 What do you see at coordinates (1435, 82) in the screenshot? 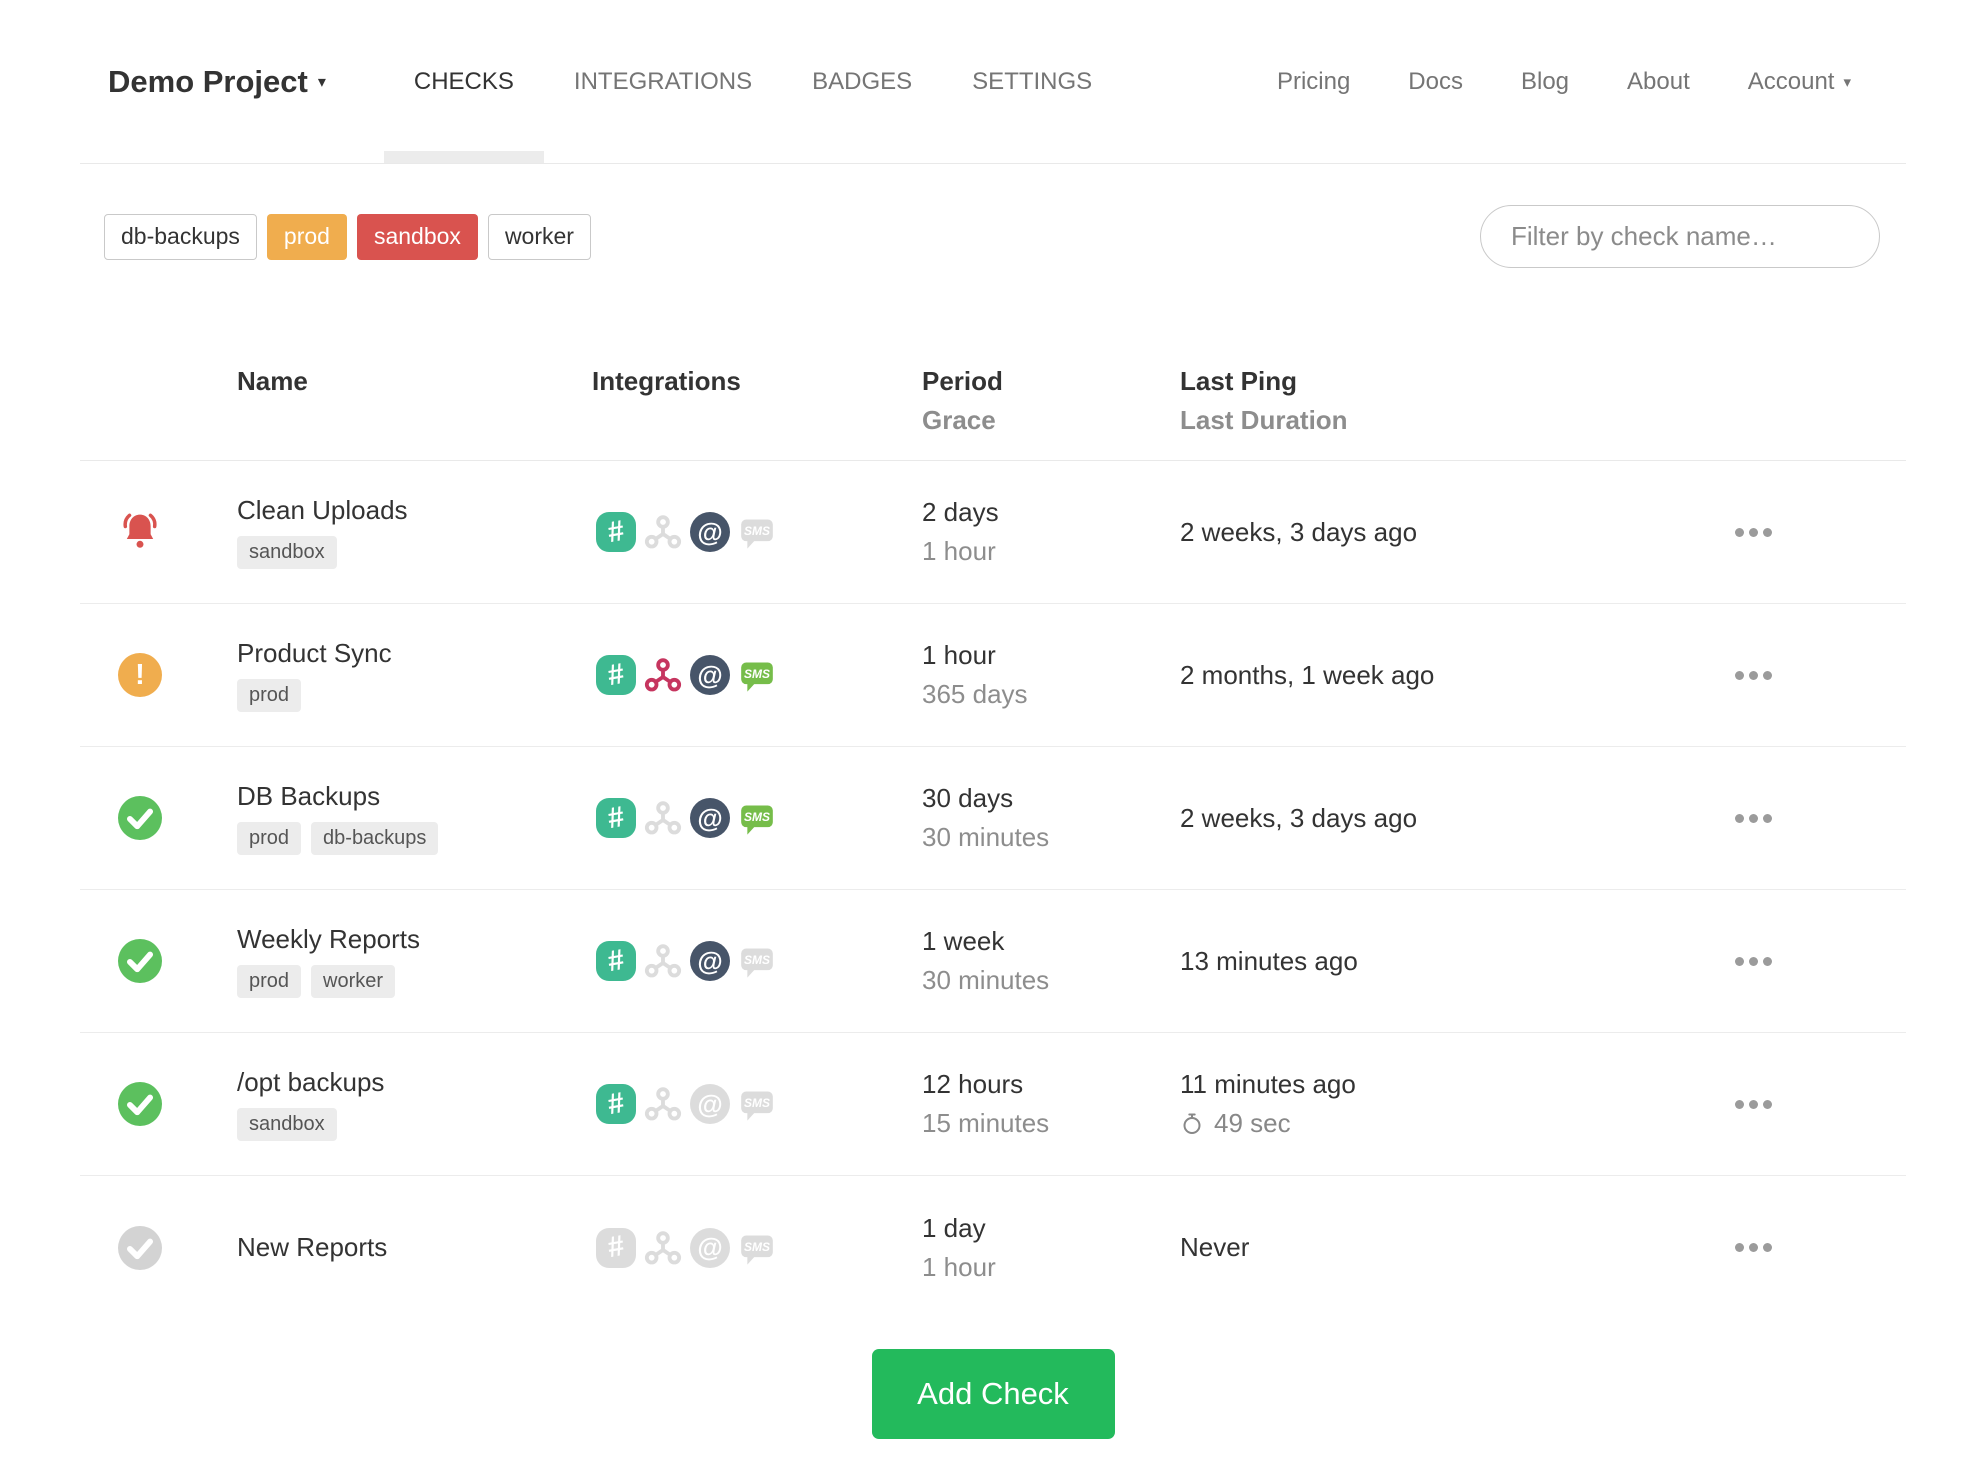
I see `nav-link-docs: Docs` at bounding box center [1435, 82].